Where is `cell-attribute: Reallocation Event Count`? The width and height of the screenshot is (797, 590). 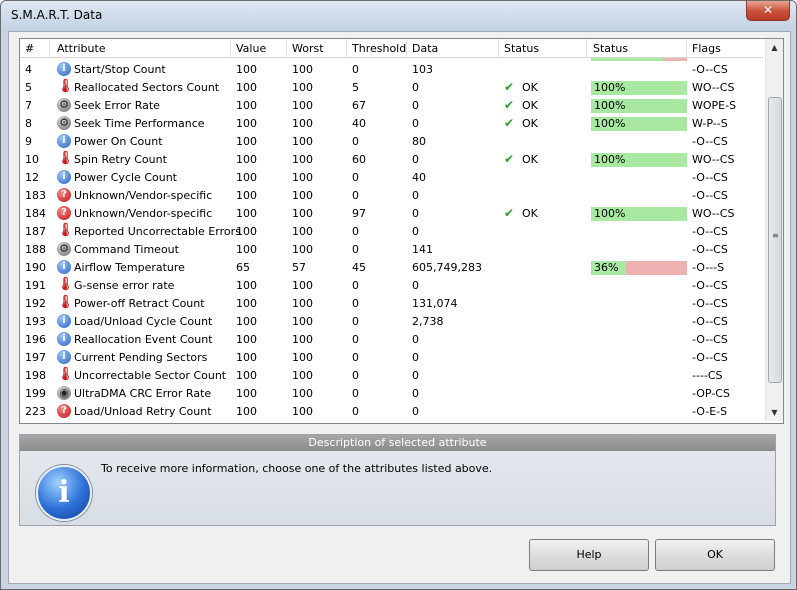 cell-attribute: Reallocation Event Count is located at coordinates (143, 339).